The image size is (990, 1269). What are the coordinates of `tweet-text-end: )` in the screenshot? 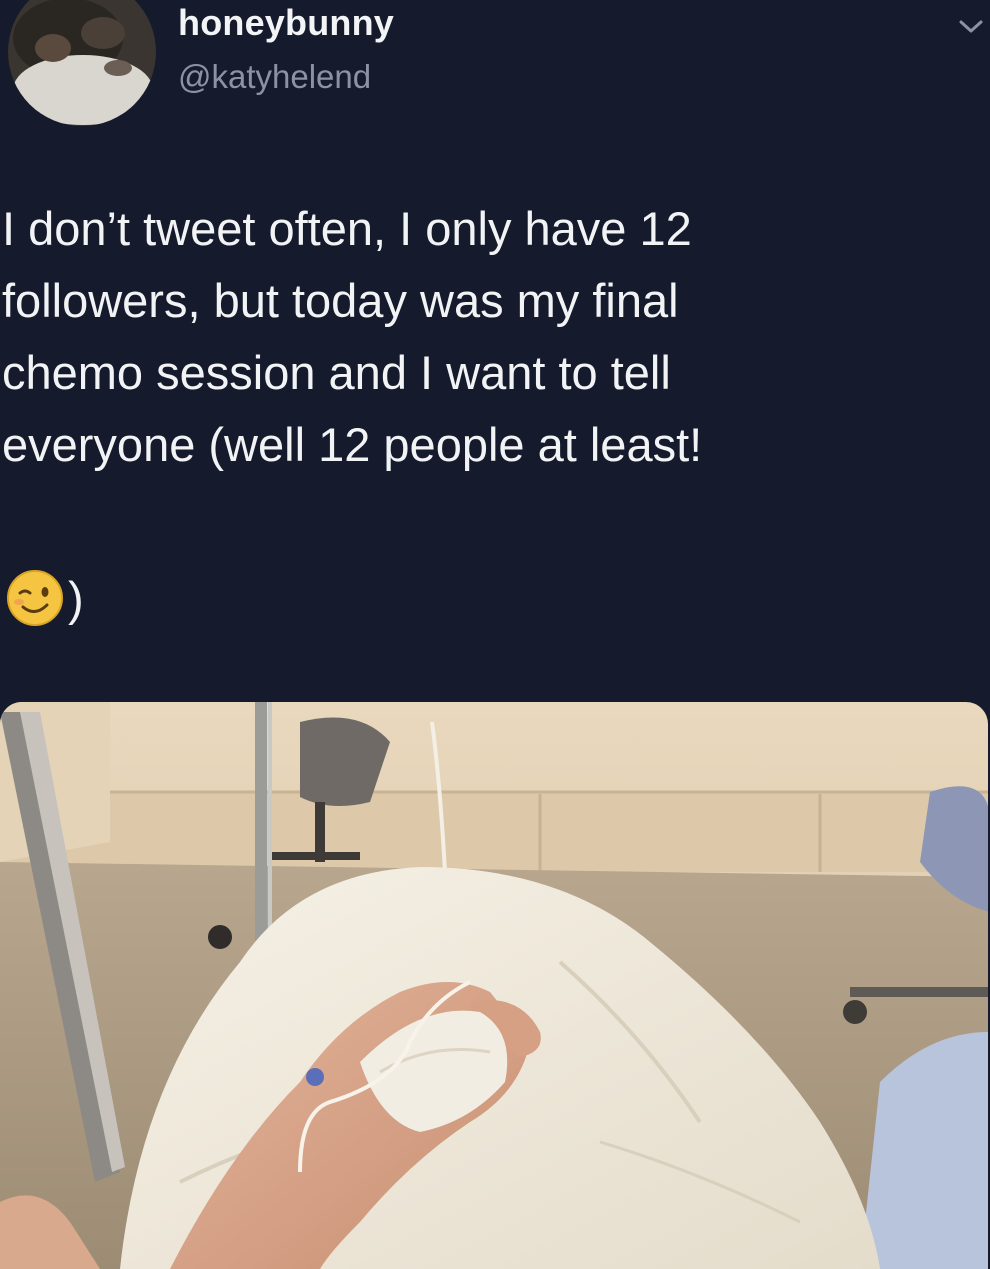 It's located at (45, 598).